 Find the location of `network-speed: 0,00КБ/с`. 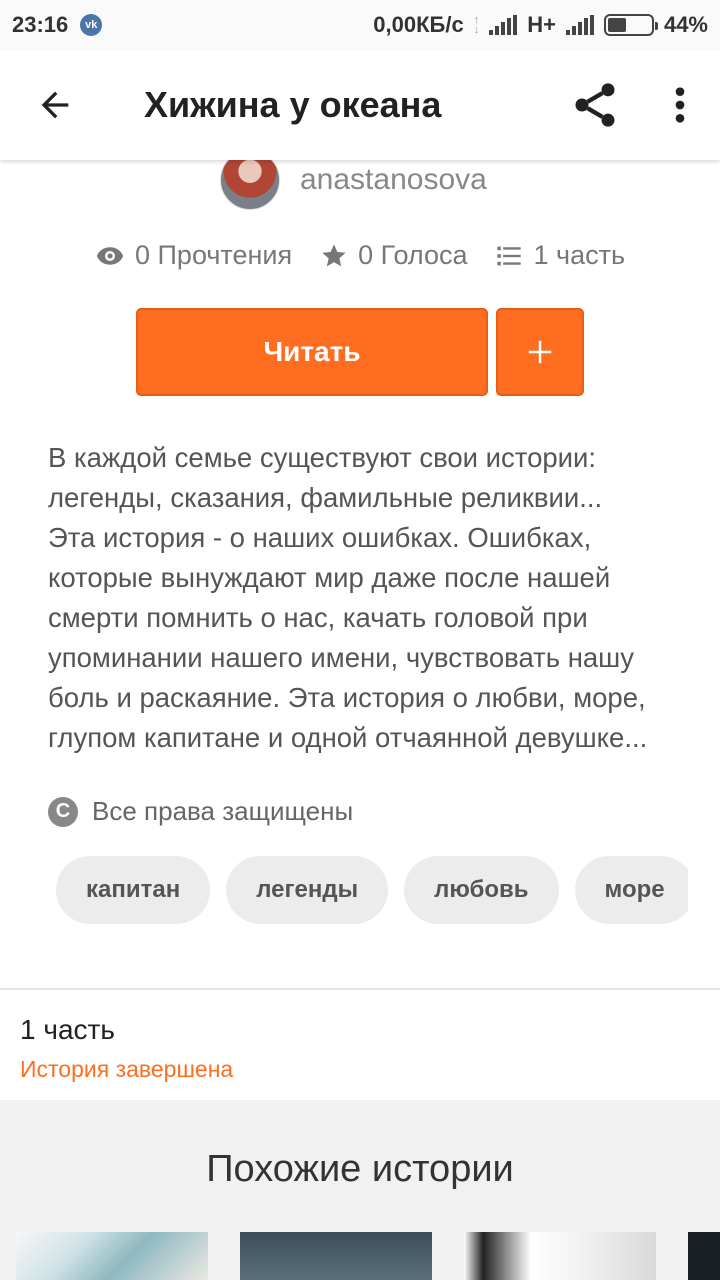

network-speed: 0,00КБ/с is located at coordinates (418, 24).